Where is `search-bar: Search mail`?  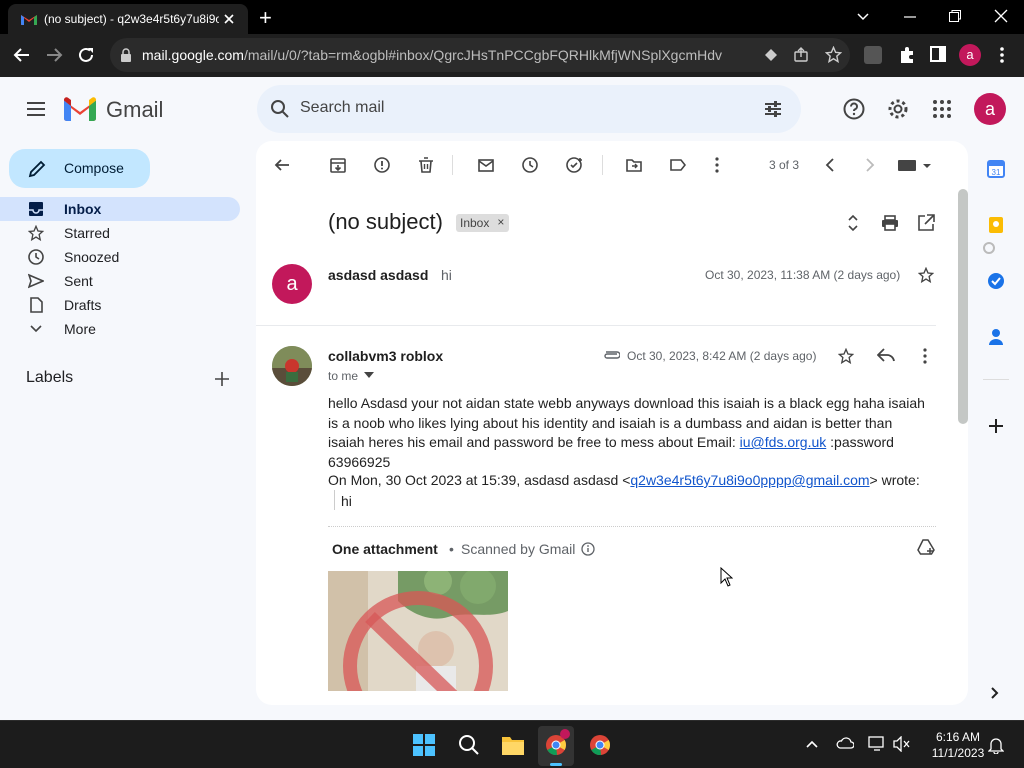 search-bar: Search mail is located at coordinates (529, 109).